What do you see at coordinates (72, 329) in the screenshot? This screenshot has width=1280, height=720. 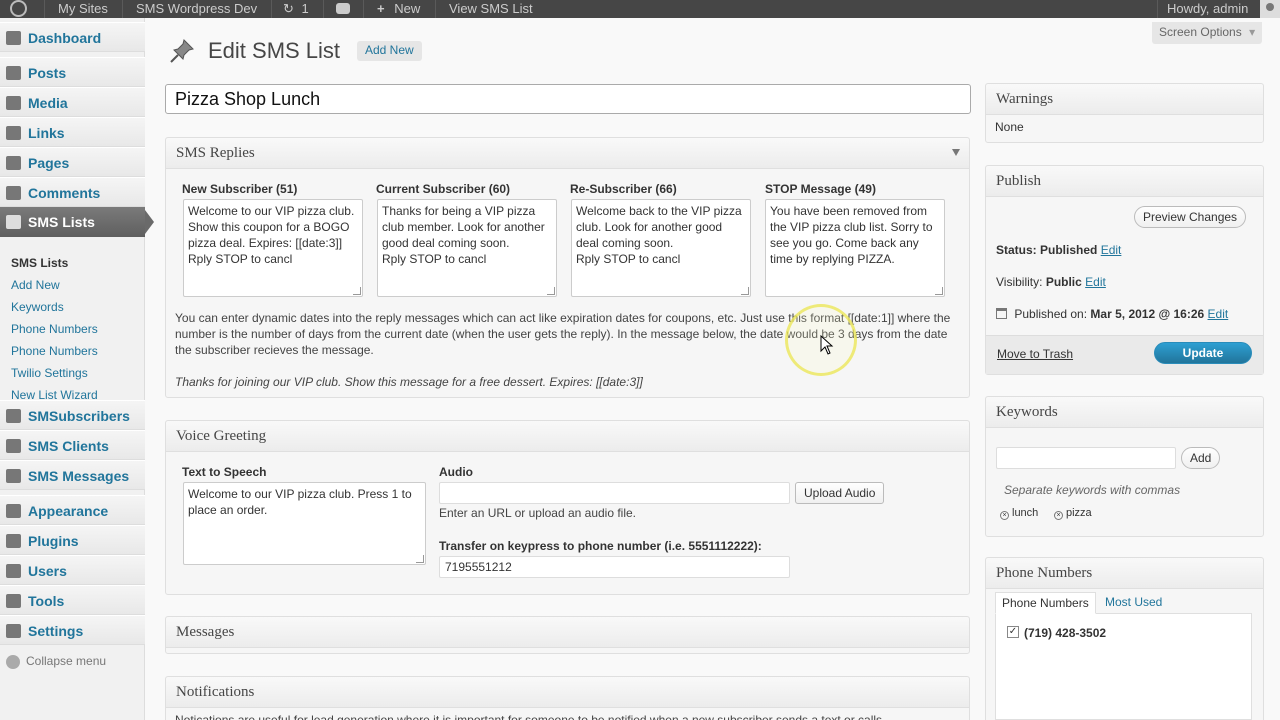 I see `submenu-phone-numbers: Phone Numbers` at bounding box center [72, 329].